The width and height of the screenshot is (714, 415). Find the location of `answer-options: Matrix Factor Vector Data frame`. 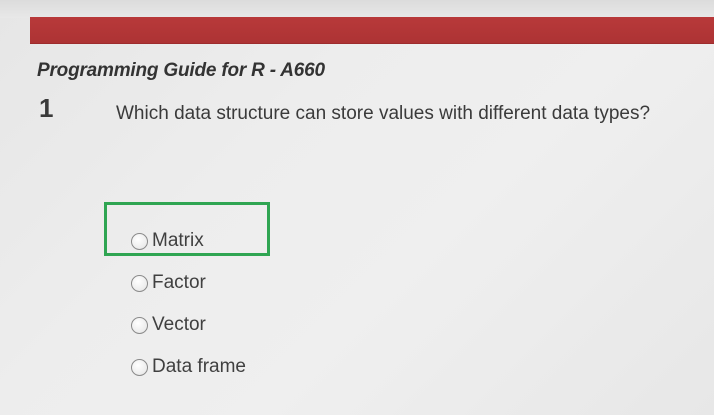

answer-options: Matrix Factor Vector Data frame is located at coordinates (188, 304).